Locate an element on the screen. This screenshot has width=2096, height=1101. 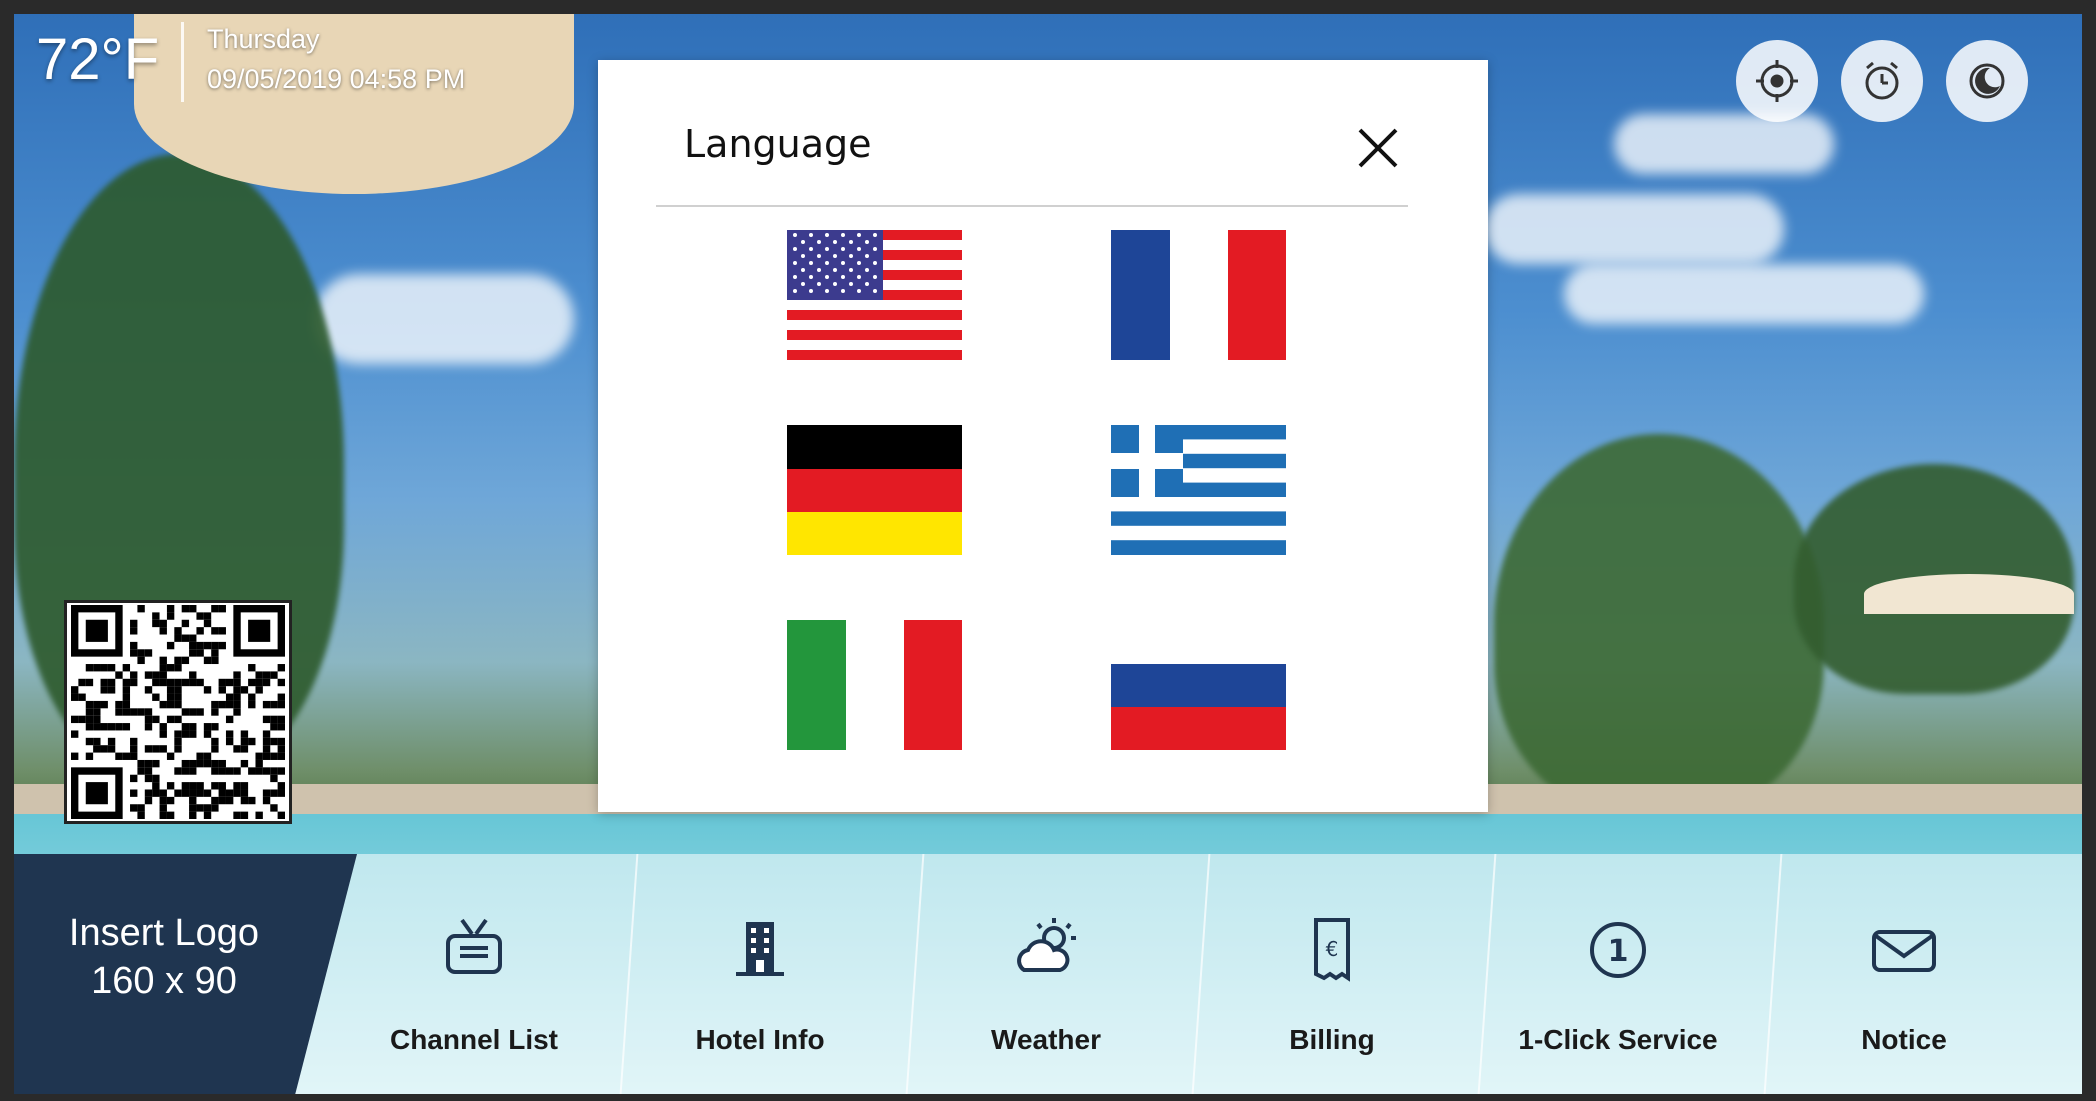
alarm-button is located at coordinates (1882, 81).